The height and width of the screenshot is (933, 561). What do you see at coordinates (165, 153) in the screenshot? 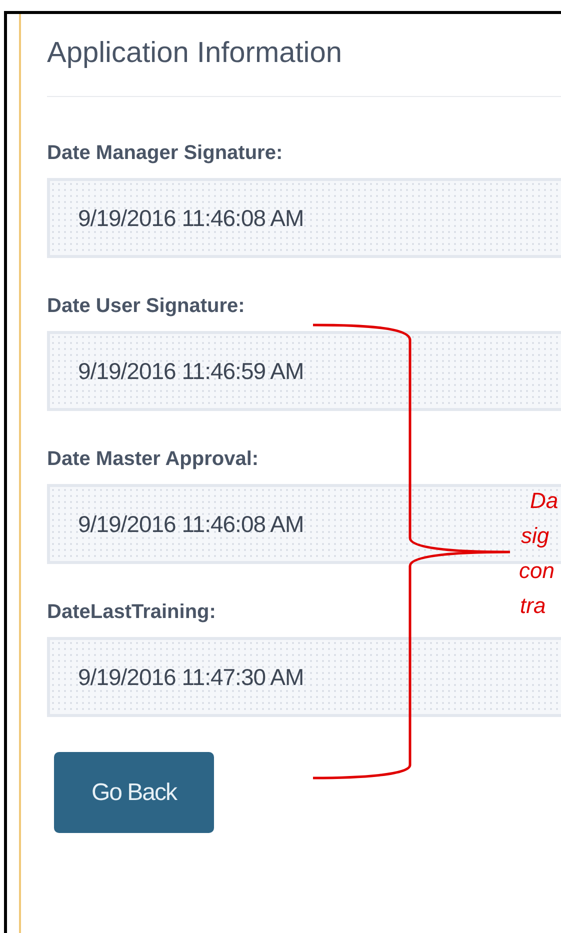
I see `field-label: Date Manager Signature:` at bounding box center [165, 153].